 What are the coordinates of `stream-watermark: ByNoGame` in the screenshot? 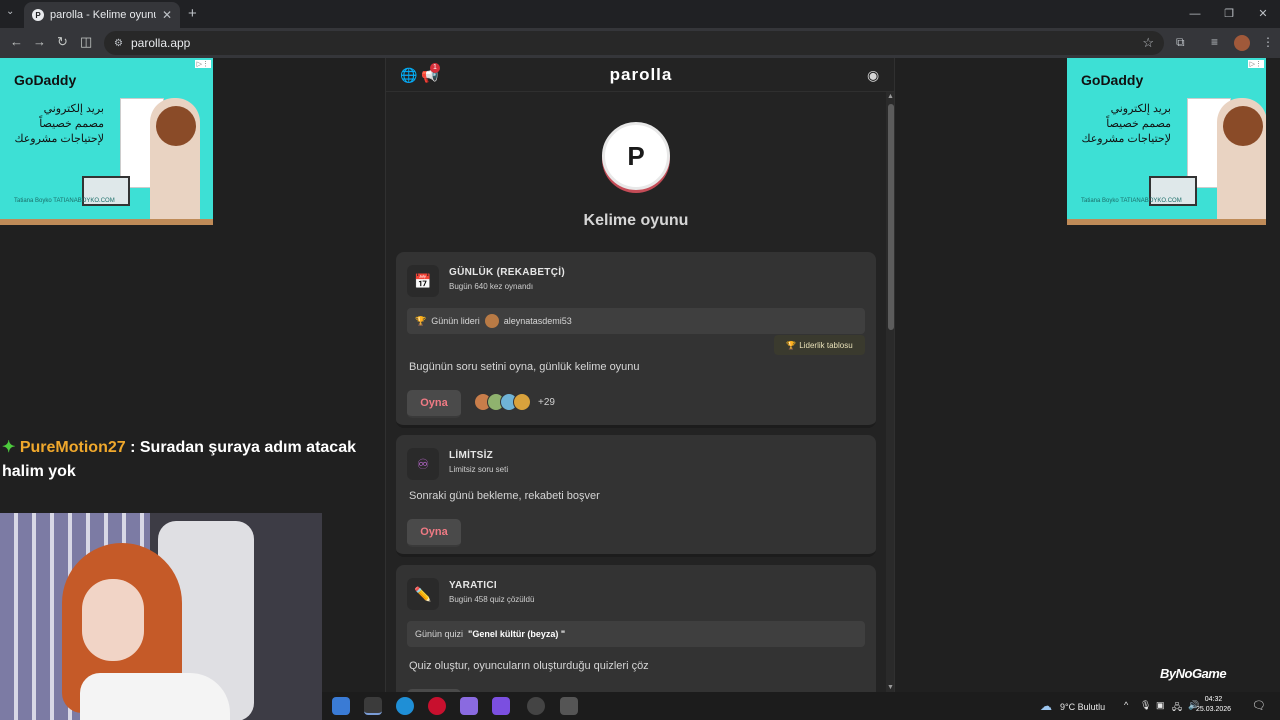 It's located at (1193, 673).